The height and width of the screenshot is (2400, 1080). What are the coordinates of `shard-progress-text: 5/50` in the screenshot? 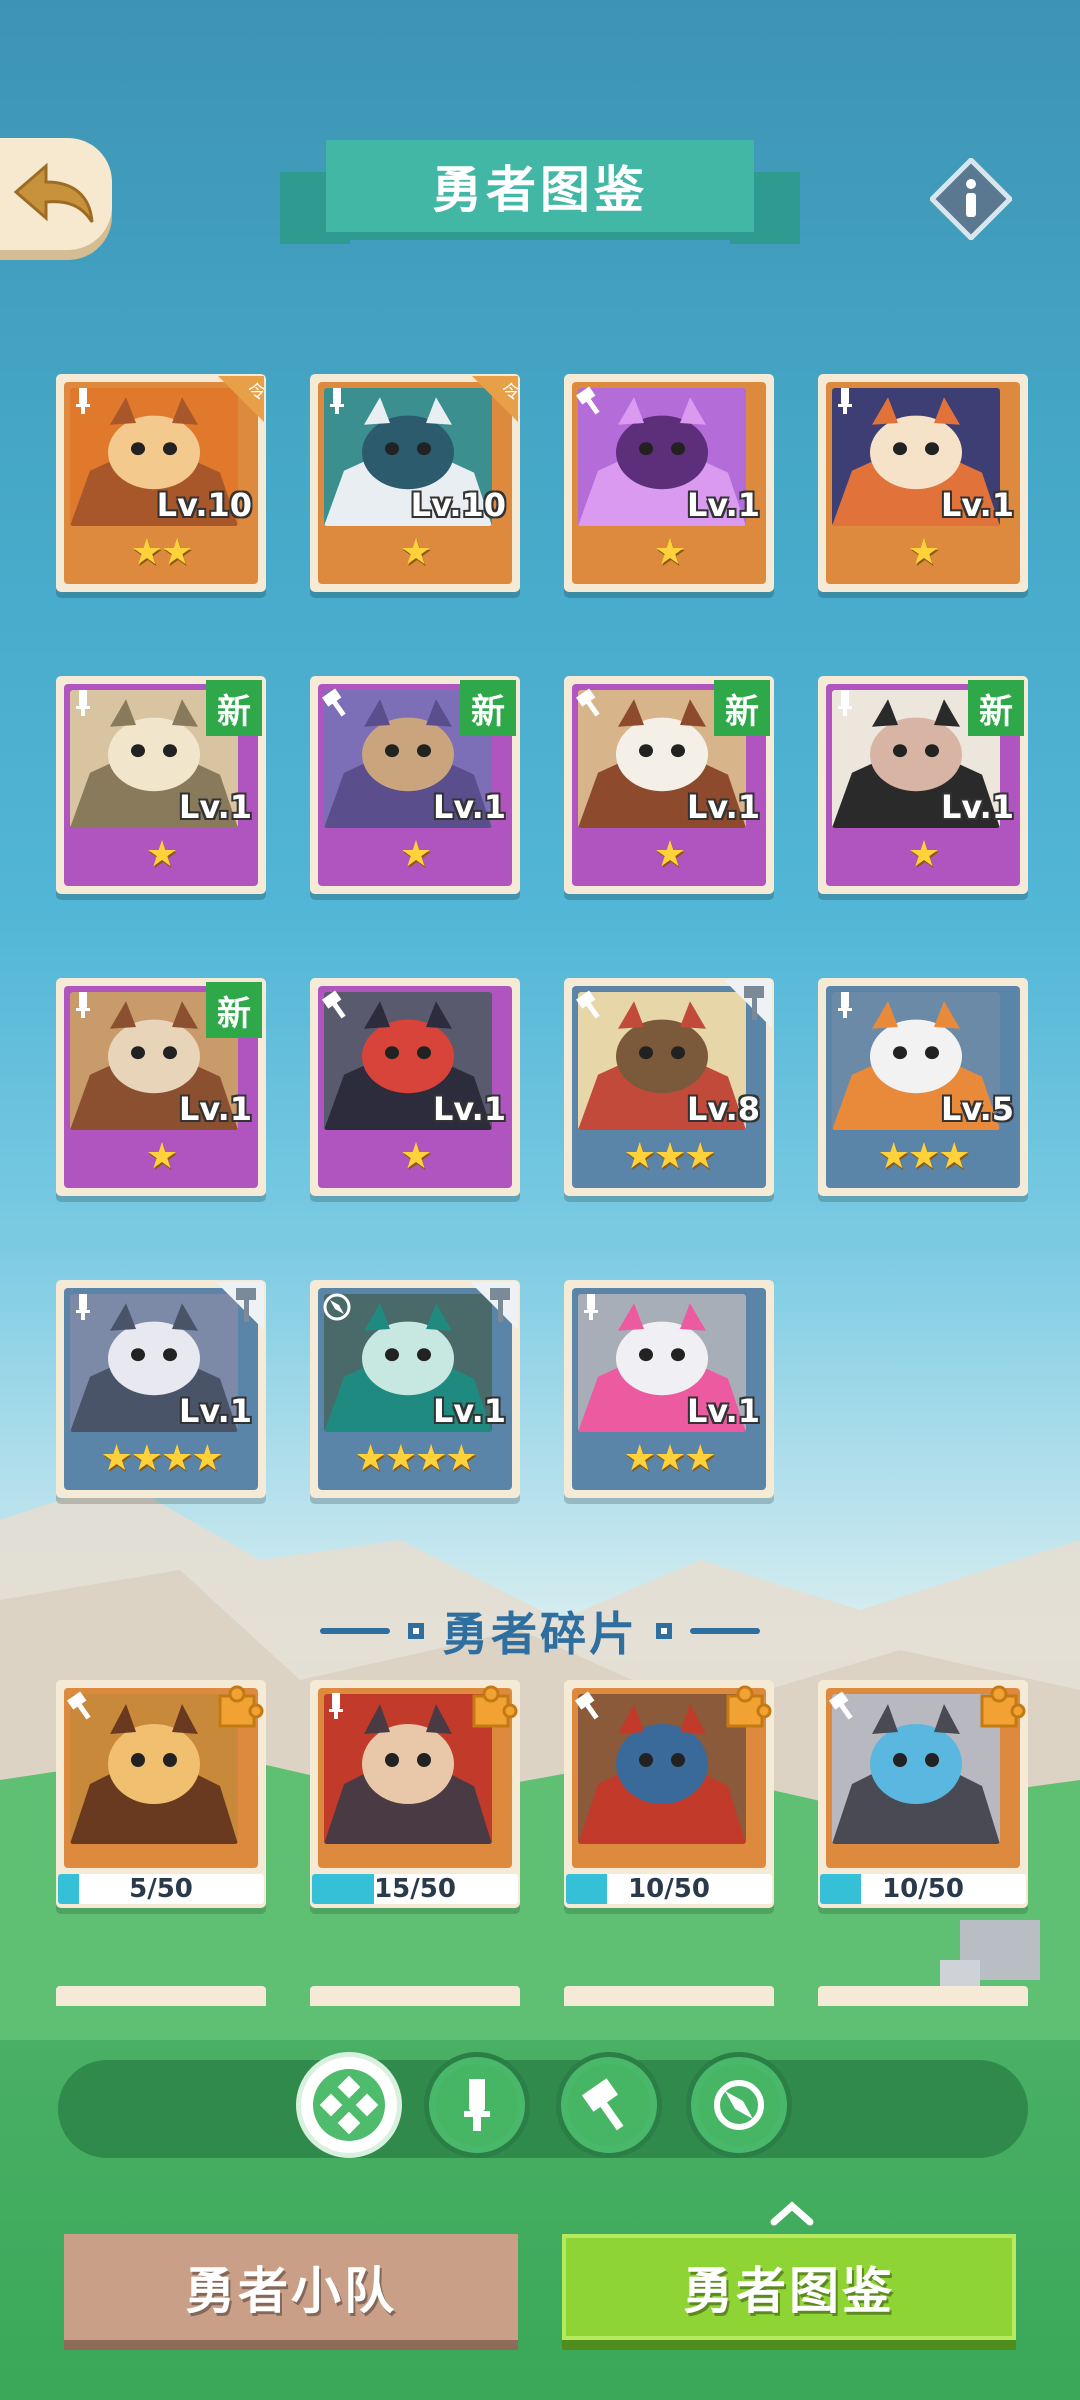 It's located at (161, 1889).